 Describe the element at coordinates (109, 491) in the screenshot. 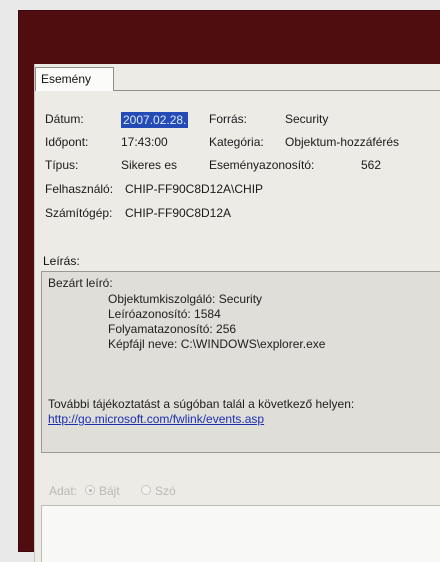

I see `byte-radio-label: Bájt` at that location.